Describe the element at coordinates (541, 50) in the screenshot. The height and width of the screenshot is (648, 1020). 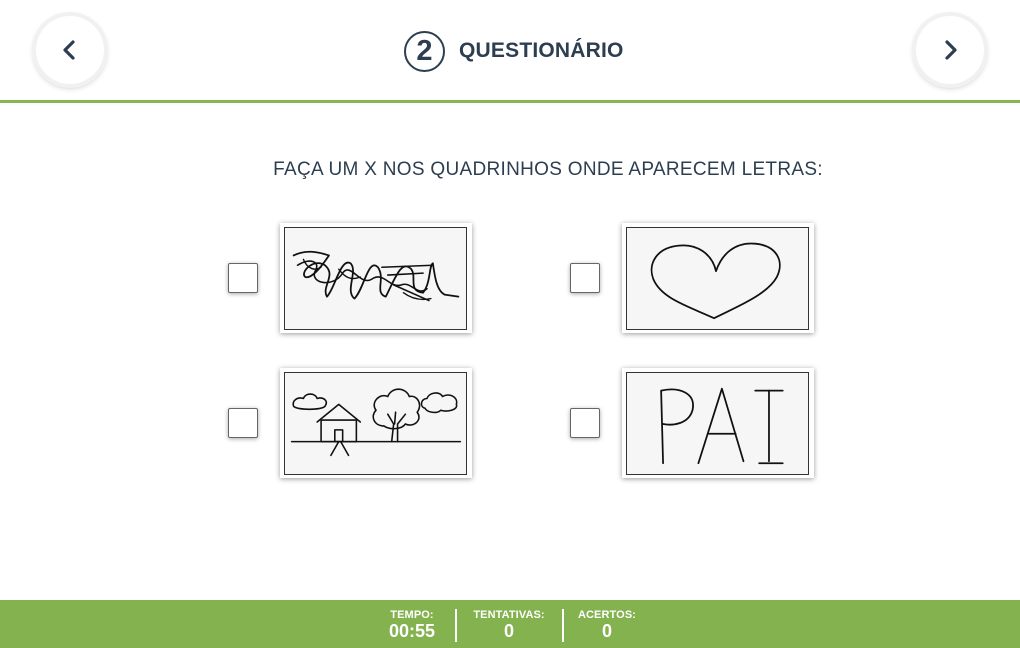
I see `title-text: QUESTIONÁRIO` at that location.